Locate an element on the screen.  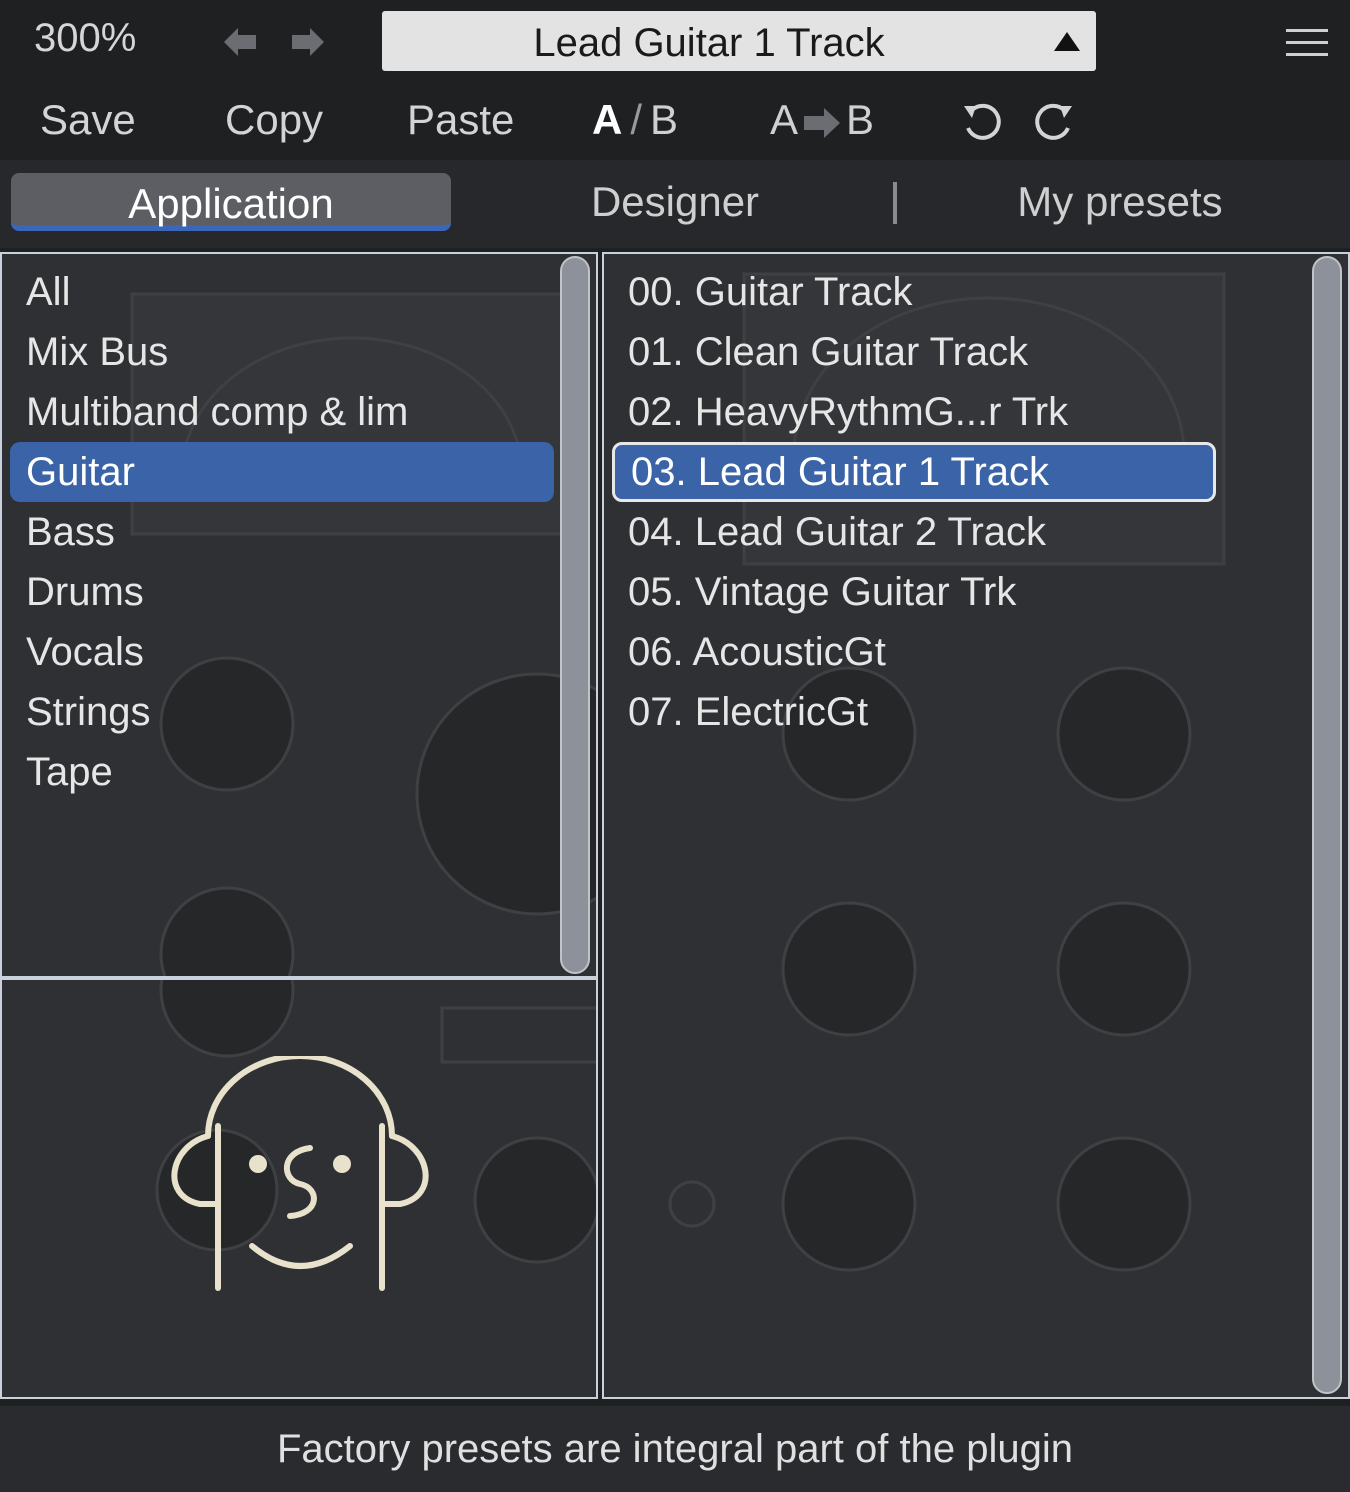
tab-designer: Designer is located at coordinates (675, 202).